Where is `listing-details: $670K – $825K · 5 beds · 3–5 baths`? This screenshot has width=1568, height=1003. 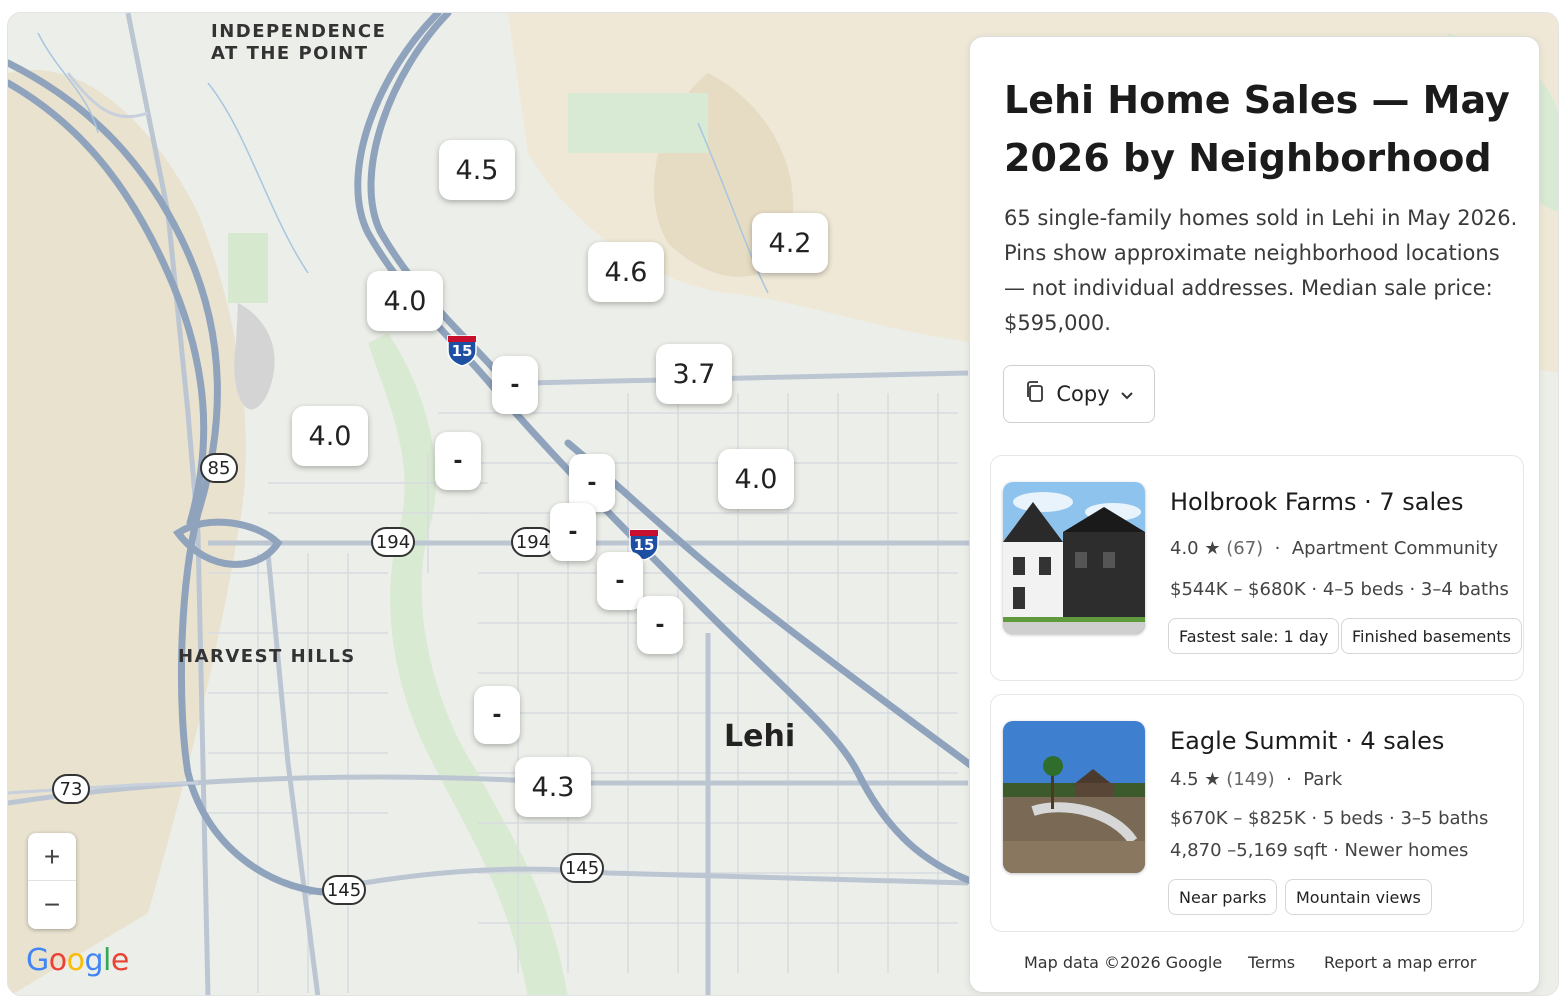 listing-details: $670K – $825K · 5 beds · 3–5 baths is located at coordinates (1329, 818).